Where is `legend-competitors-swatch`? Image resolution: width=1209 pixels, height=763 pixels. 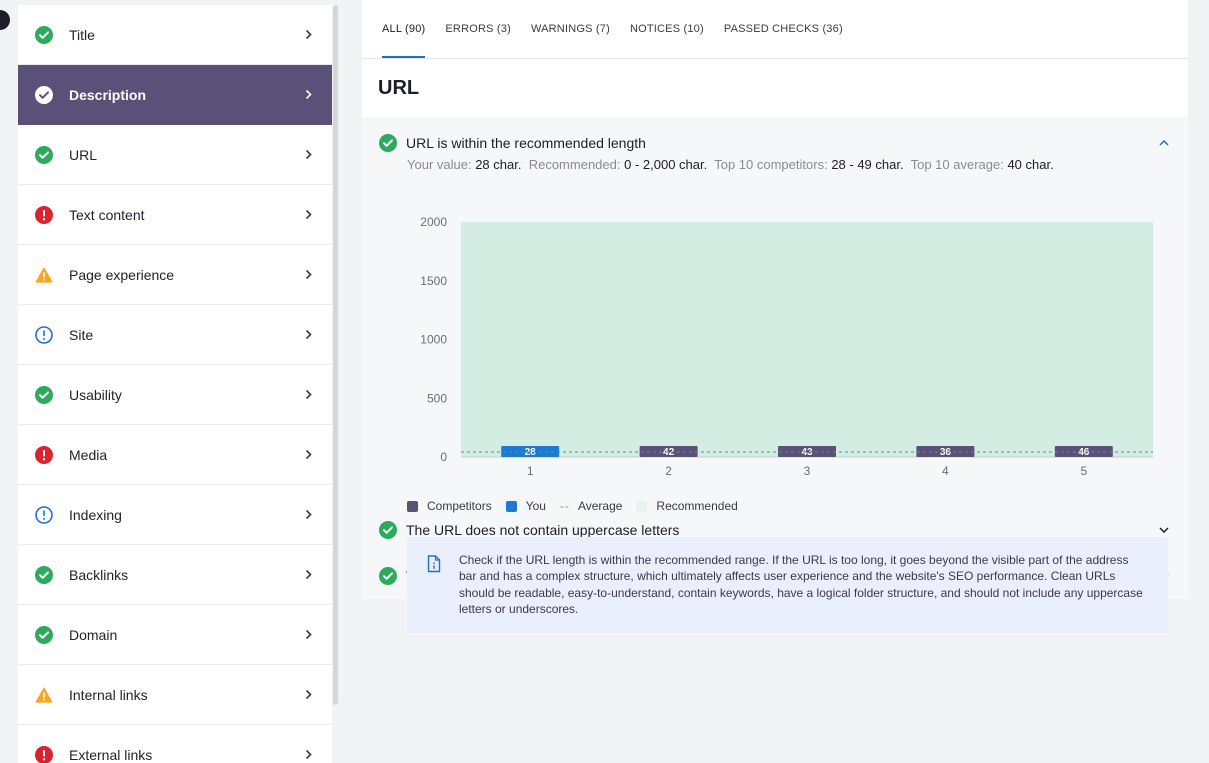 legend-competitors-swatch is located at coordinates (412, 506).